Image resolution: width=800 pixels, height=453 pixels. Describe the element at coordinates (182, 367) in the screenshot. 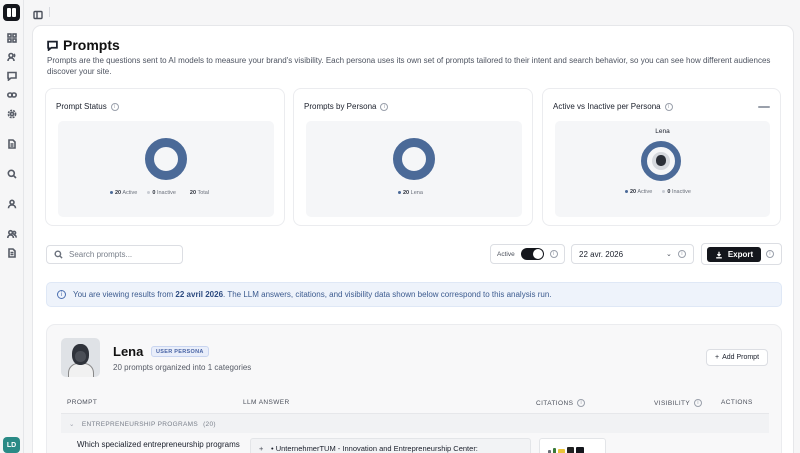

I see `persona-summary: 20 prompts organized into 1 categories` at that location.